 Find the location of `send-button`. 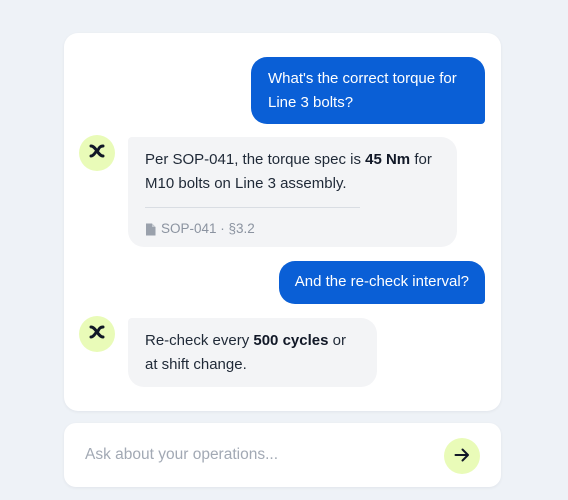

send-button is located at coordinates (462, 456).